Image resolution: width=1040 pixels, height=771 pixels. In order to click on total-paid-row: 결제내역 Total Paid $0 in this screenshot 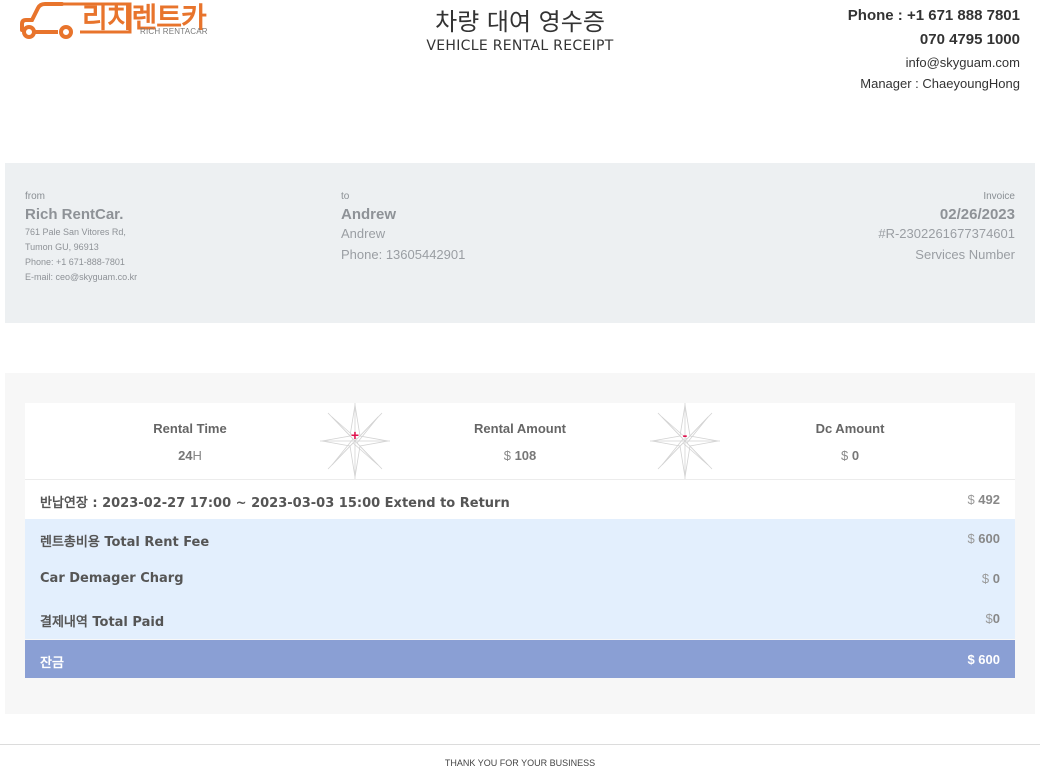, I will do `click(520, 619)`.